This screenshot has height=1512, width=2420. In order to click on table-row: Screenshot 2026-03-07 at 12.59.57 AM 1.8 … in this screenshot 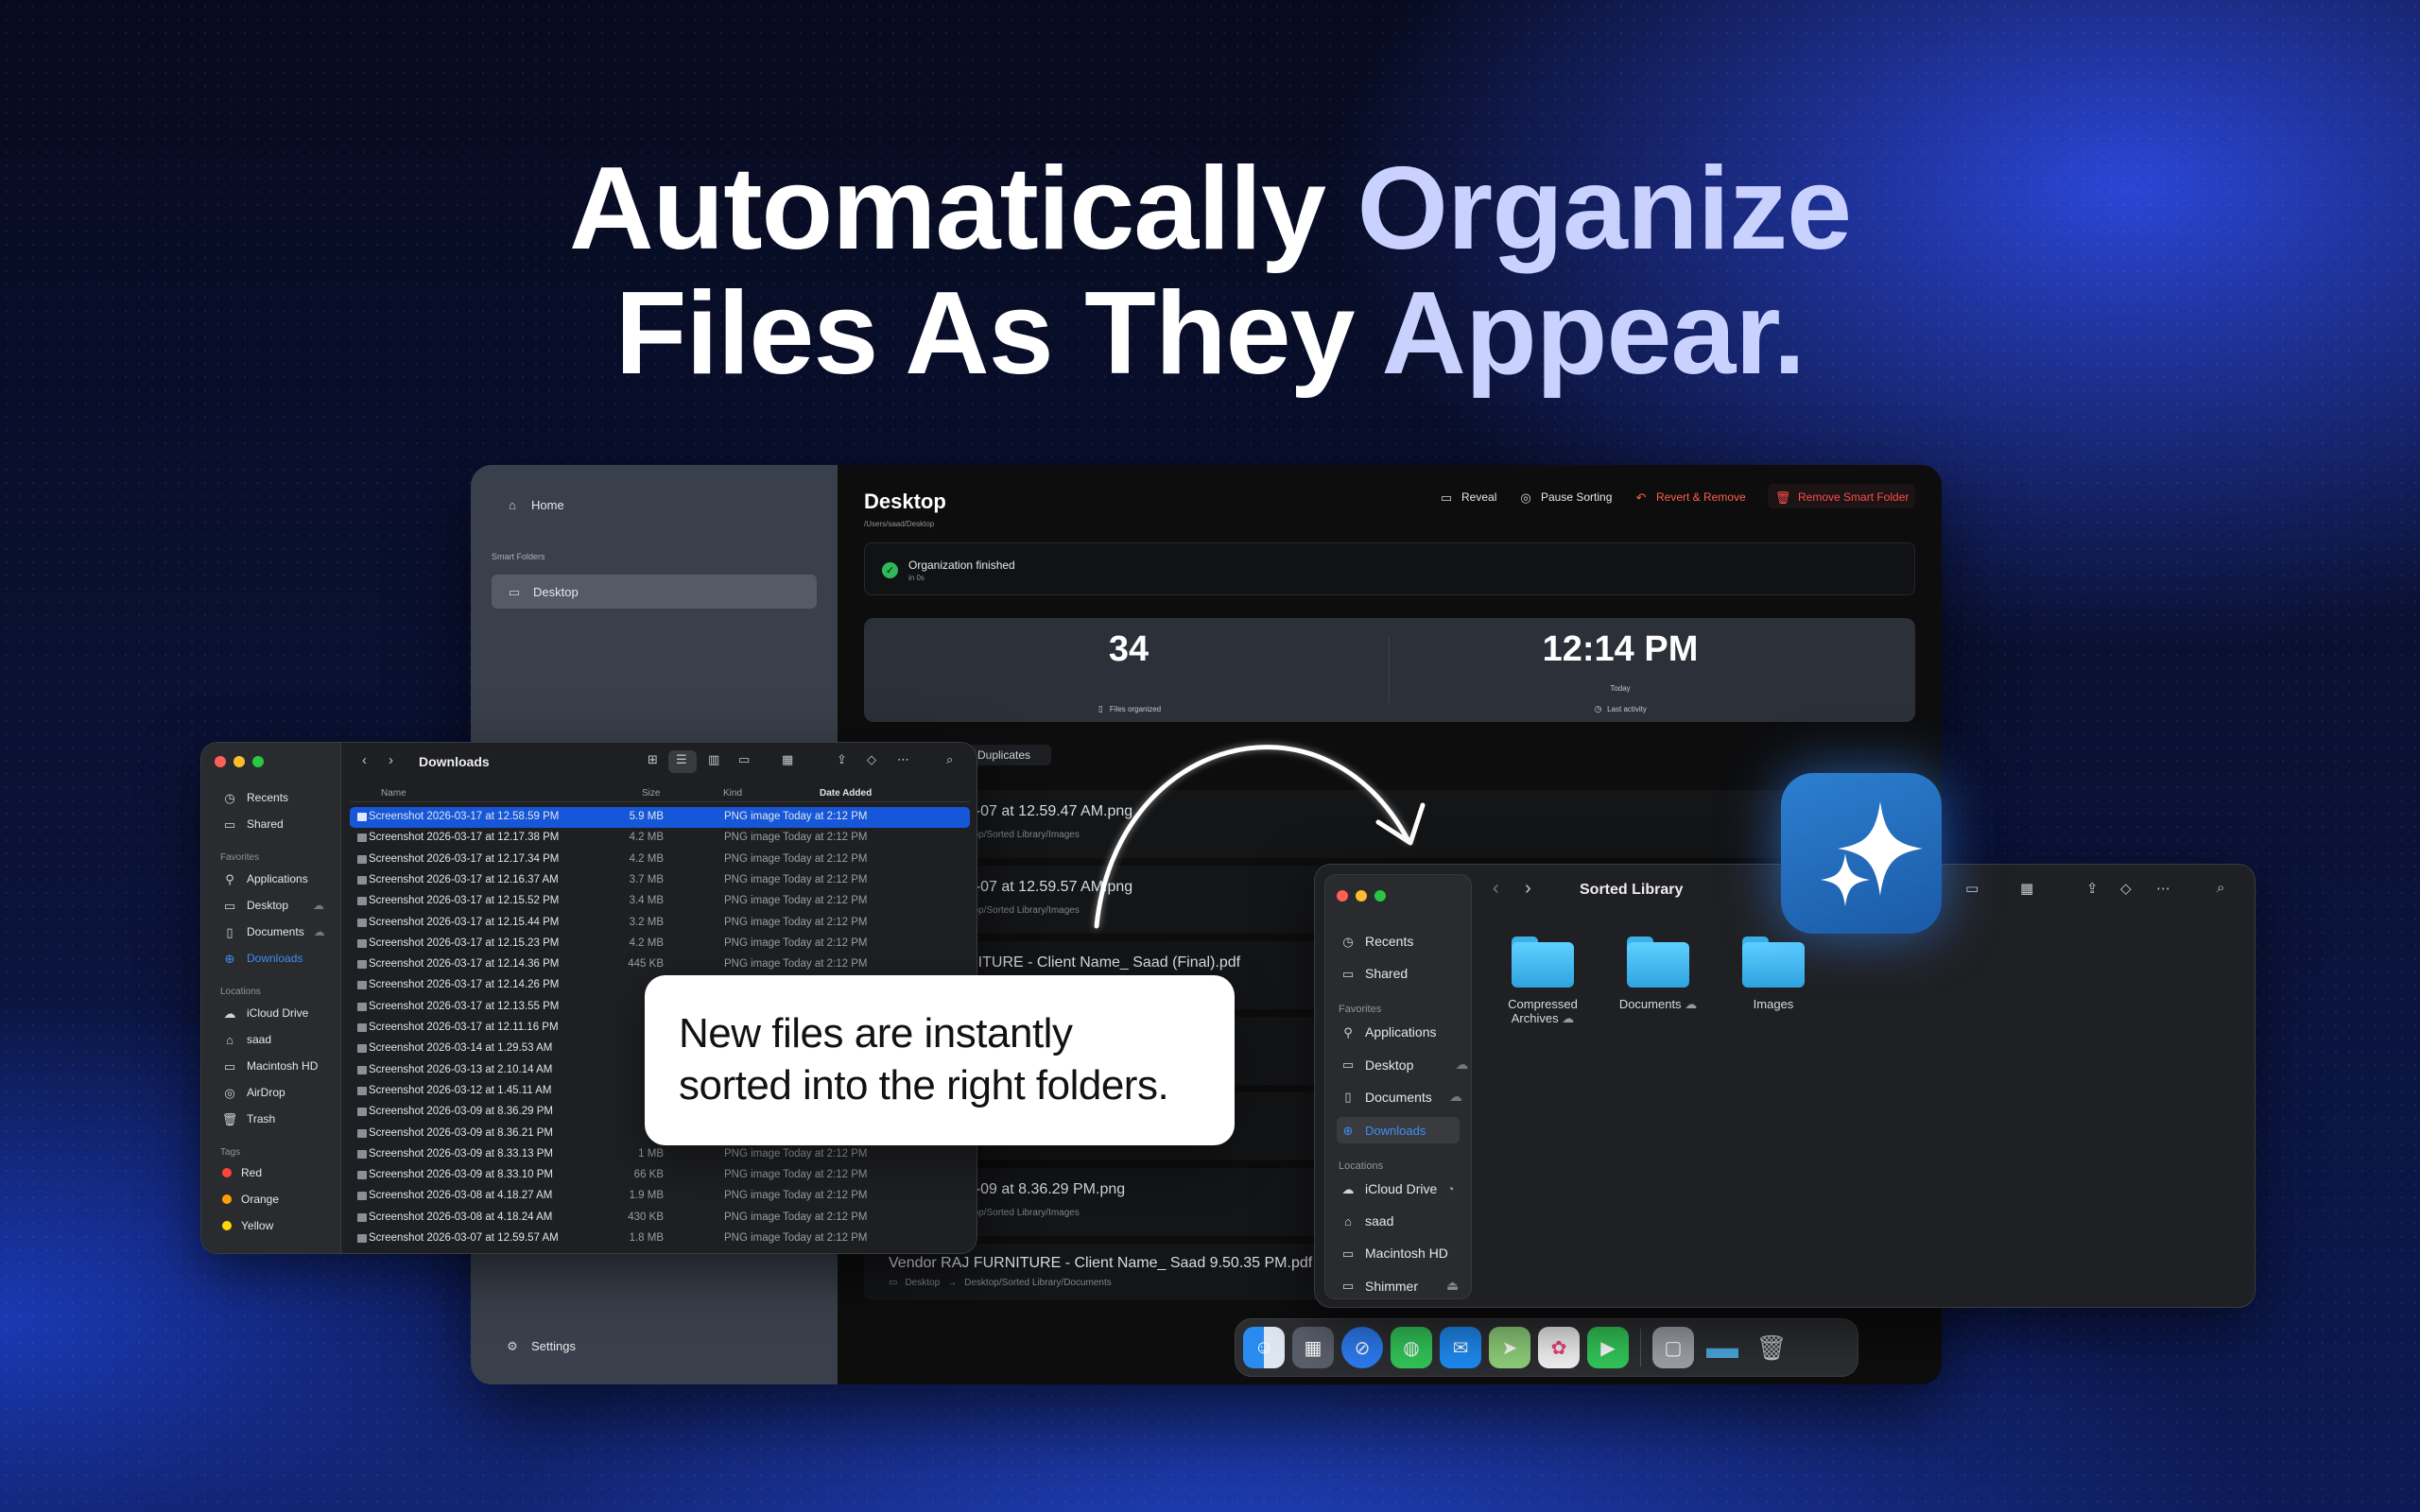, I will do `click(660, 1238)`.